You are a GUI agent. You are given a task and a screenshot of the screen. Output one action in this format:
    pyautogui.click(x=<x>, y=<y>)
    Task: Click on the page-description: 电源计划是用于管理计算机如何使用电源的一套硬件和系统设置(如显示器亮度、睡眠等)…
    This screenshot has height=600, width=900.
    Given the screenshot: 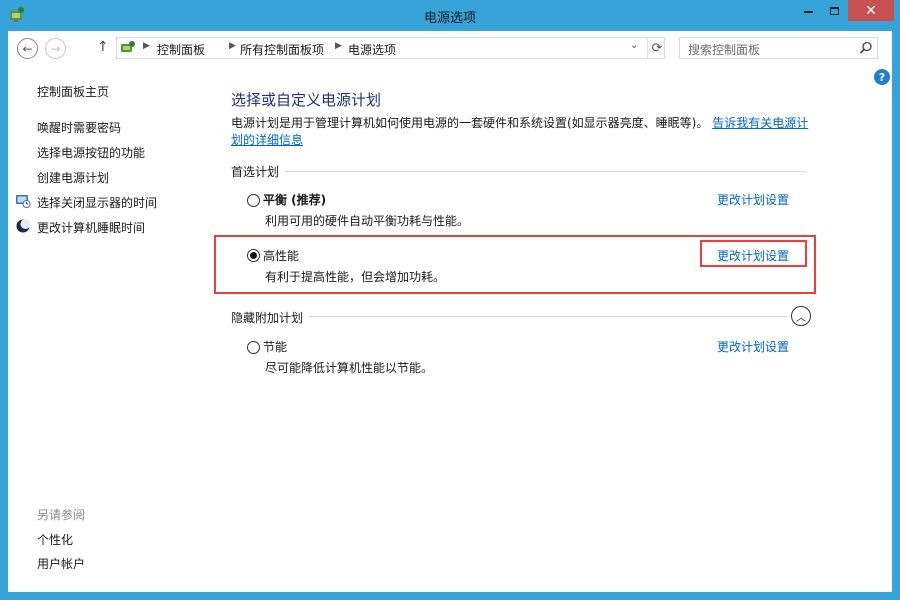 What is the action you would take?
    pyautogui.click(x=521, y=132)
    